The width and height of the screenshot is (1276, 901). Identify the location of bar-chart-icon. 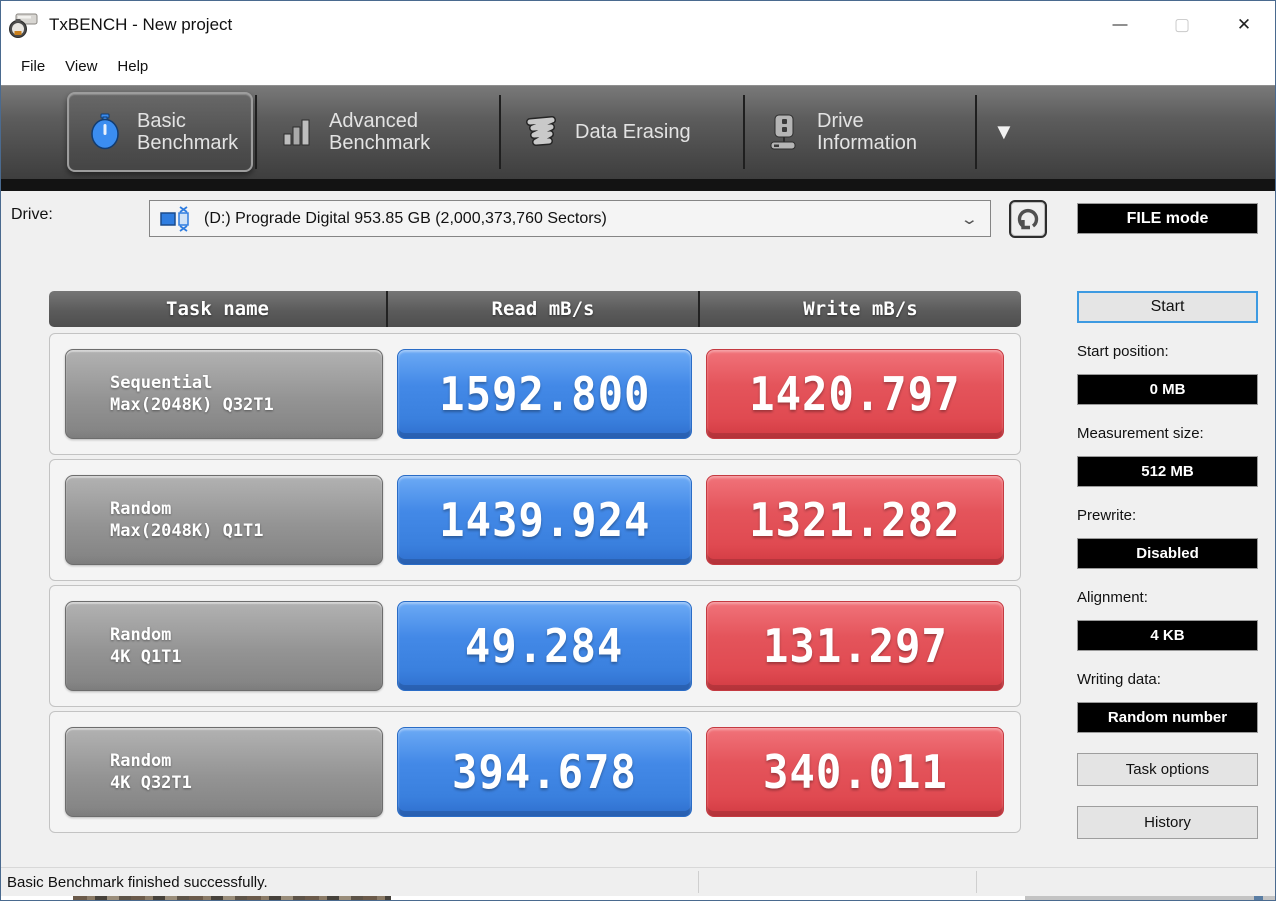
(296, 132).